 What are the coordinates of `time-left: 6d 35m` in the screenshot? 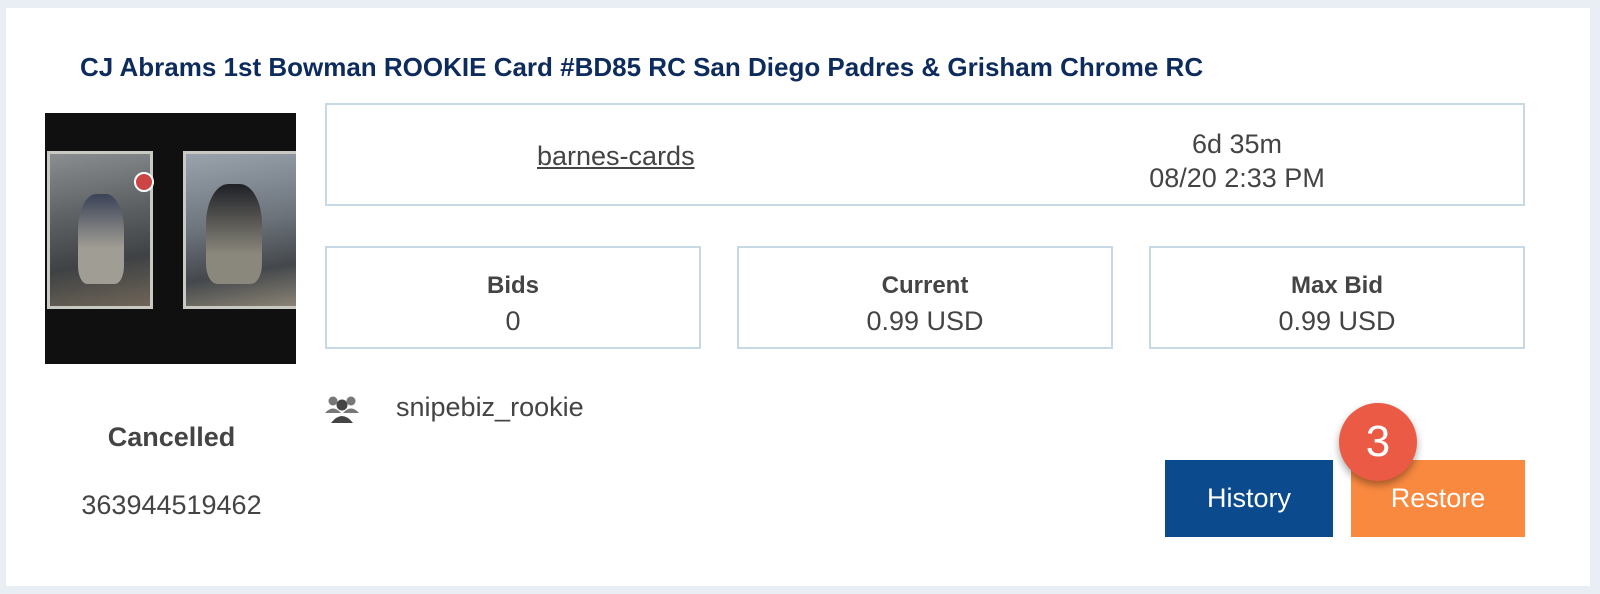 It's located at (1237, 144).